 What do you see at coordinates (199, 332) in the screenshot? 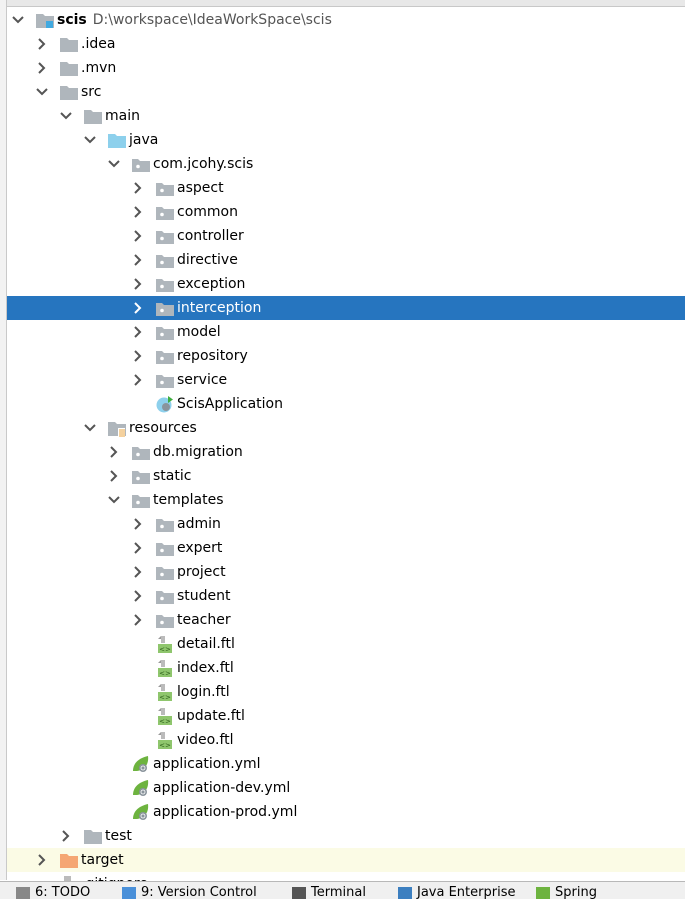
I see `tree-item-label: model` at bounding box center [199, 332].